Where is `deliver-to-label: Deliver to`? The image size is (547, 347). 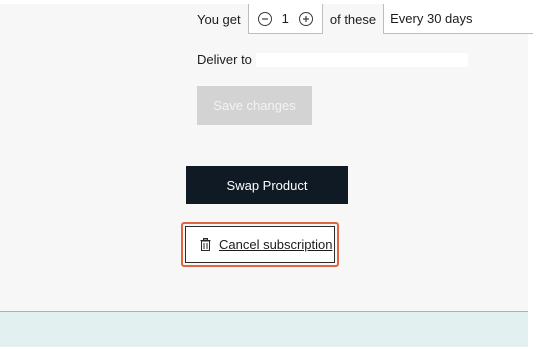
deliver-to-label: Deliver to is located at coordinates (224, 59).